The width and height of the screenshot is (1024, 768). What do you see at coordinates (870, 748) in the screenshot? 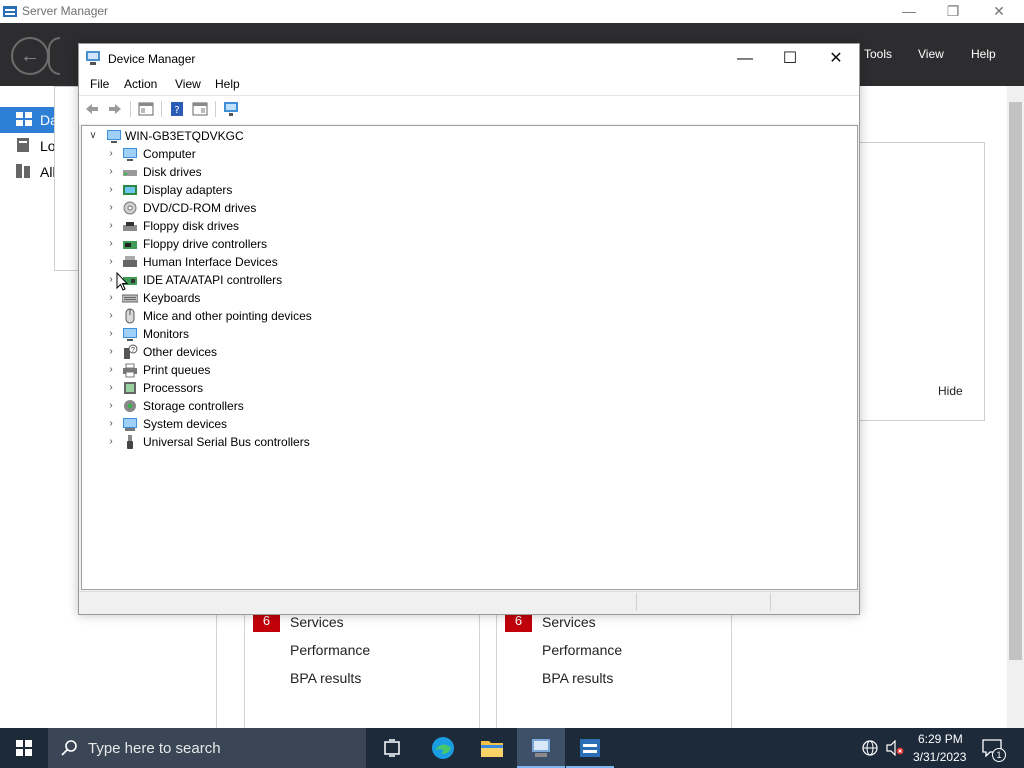
I see `network-globe-icon` at bounding box center [870, 748].